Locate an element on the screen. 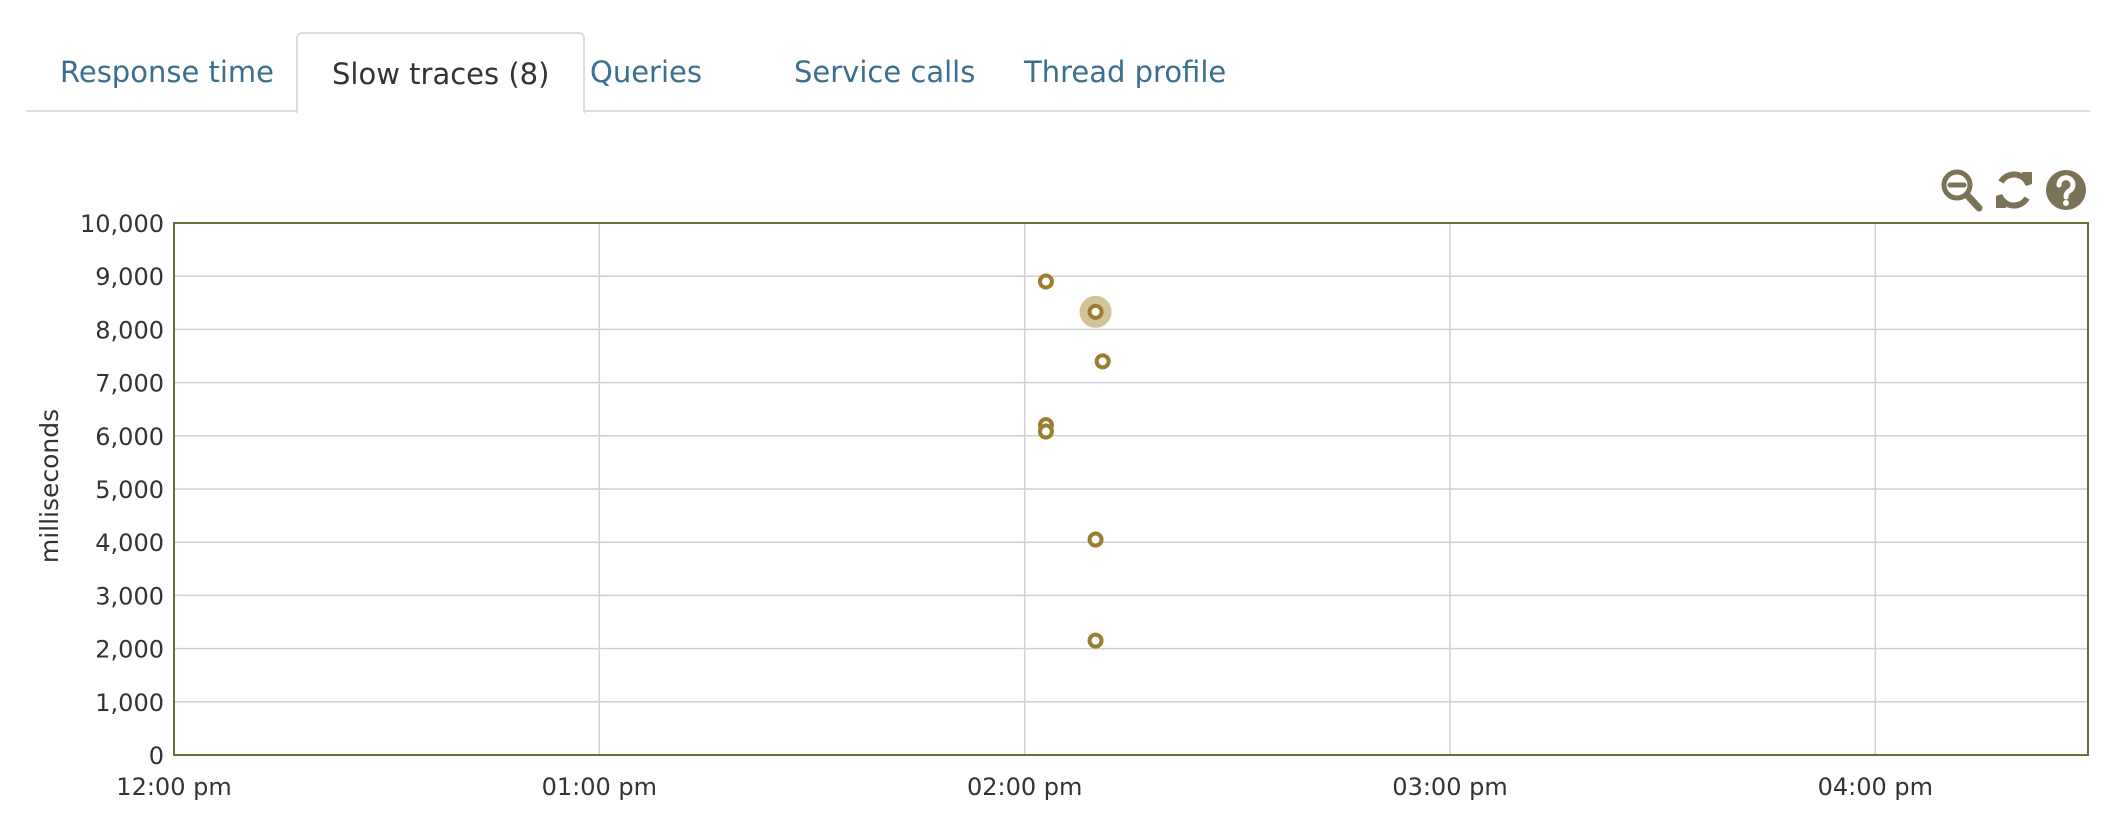 Image resolution: width=2120 pixels, height=834 pixels. x-tick-label: 02:00 pm is located at coordinates (1024, 787).